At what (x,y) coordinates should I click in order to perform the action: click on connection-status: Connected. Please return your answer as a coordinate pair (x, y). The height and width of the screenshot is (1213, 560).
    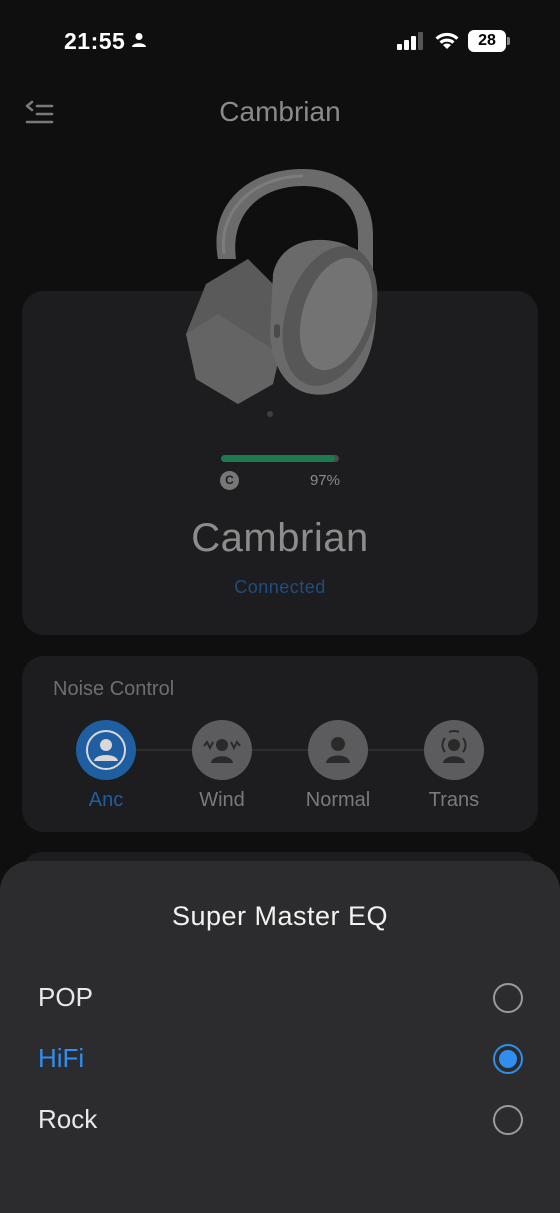
    Looking at the image, I should click on (280, 587).